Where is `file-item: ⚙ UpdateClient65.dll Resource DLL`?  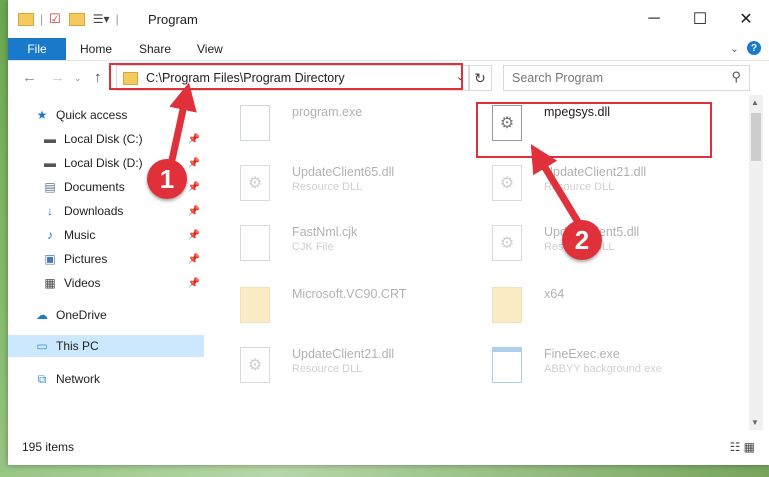 file-item: ⚙ UpdateClient65.dll Resource DLL is located at coordinates (342, 184).